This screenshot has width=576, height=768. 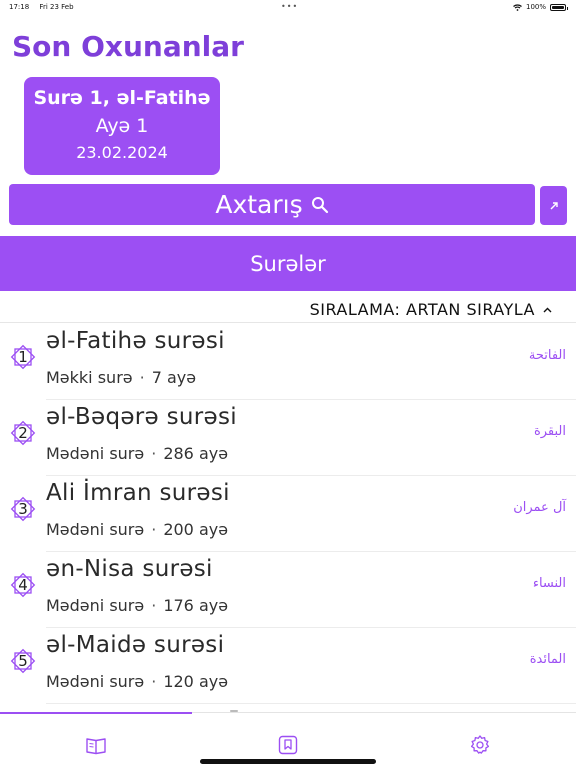 What do you see at coordinates (559, 7) in the screenshot?
I see `battery-icon` at bounding box center [559, 7].